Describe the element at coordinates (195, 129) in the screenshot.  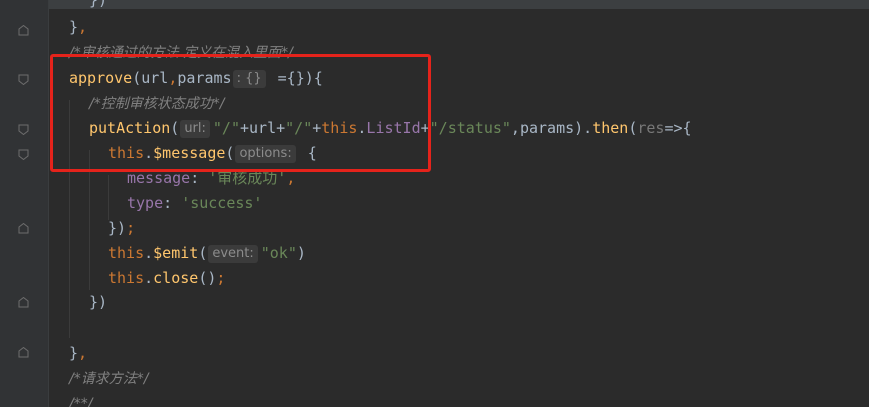
I see `inlay-hint: url:` at that location.